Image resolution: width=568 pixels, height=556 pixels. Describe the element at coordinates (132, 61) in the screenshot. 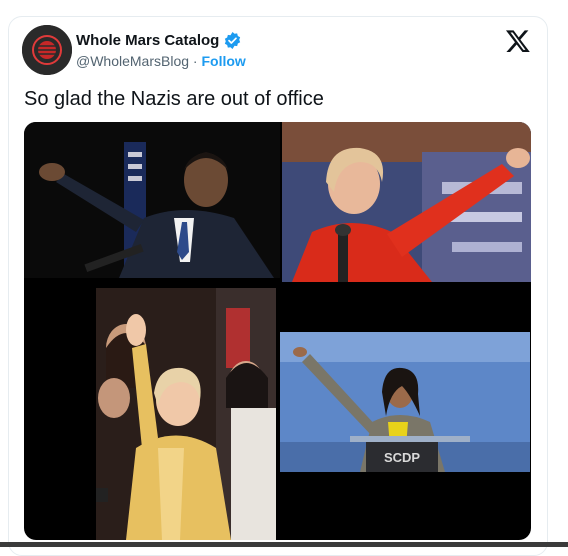

I see `author-handle: @WholeMarsBlog` at that location.